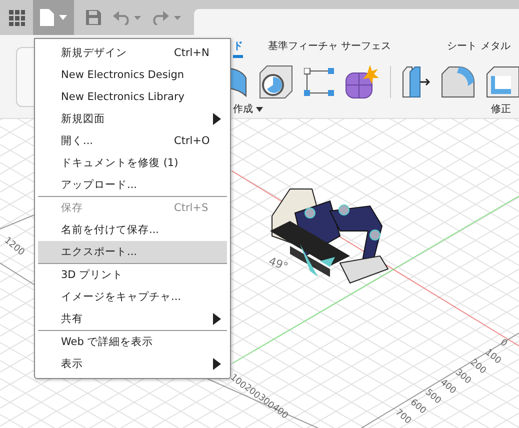  Describe the element at coordinates (17, 18) in the screenshot. I see `apps-grid-icon` at that location.